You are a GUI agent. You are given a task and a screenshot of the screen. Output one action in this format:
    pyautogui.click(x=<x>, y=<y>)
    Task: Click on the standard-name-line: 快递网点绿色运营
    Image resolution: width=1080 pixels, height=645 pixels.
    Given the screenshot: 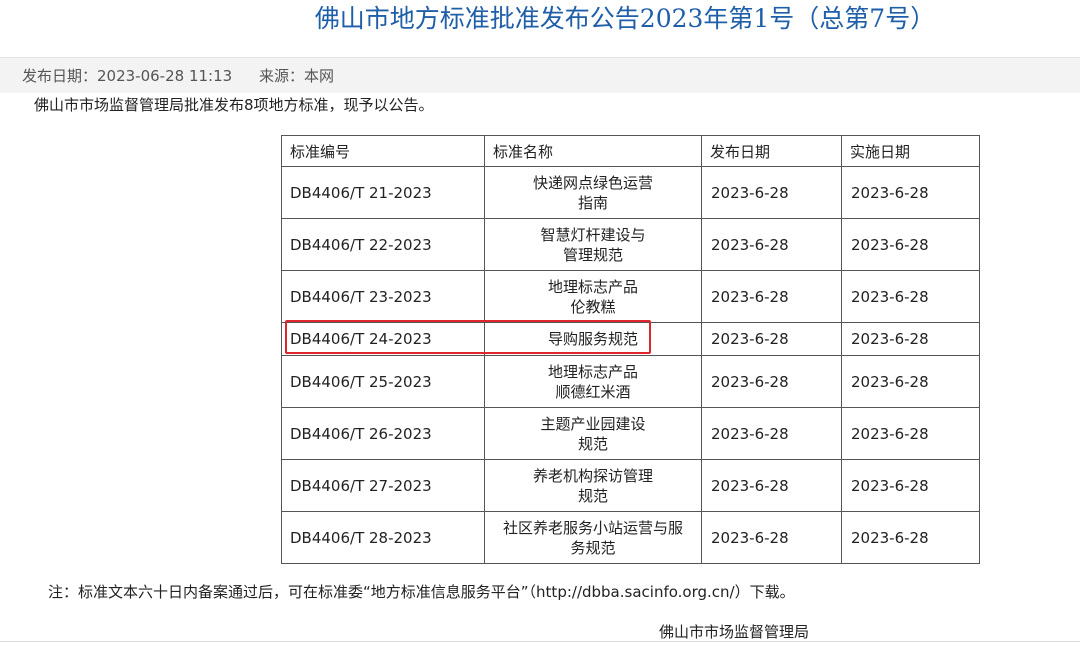 What is the action you would take?
    pyautogui.click(x=592, y=182)
    